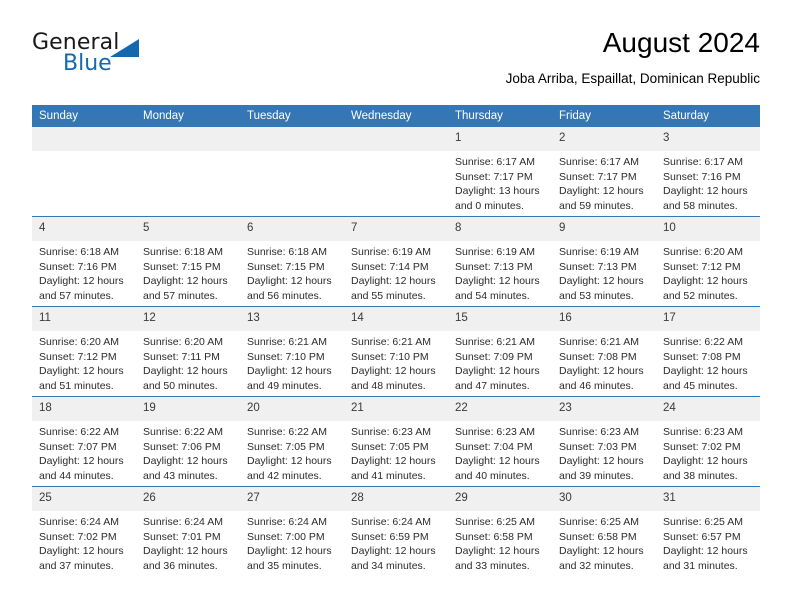 This screenshot has width=792, height=612. I want to click on sunset-text: Sunset: 7:05 PM, so click(286, 446).